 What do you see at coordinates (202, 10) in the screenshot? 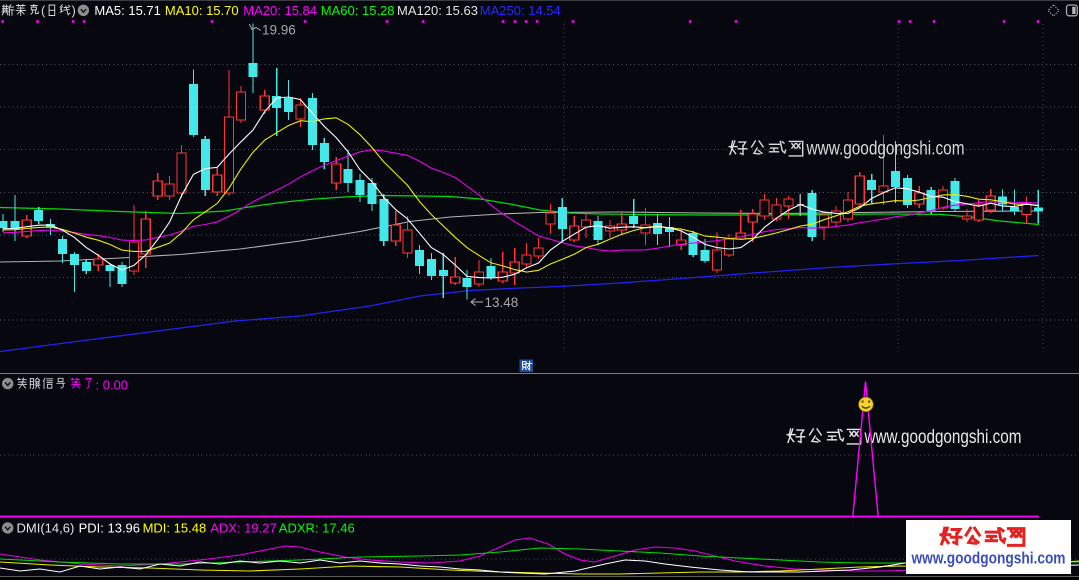
I see `svg-text: MA10: 15.70` at bounding box center [202, 10].